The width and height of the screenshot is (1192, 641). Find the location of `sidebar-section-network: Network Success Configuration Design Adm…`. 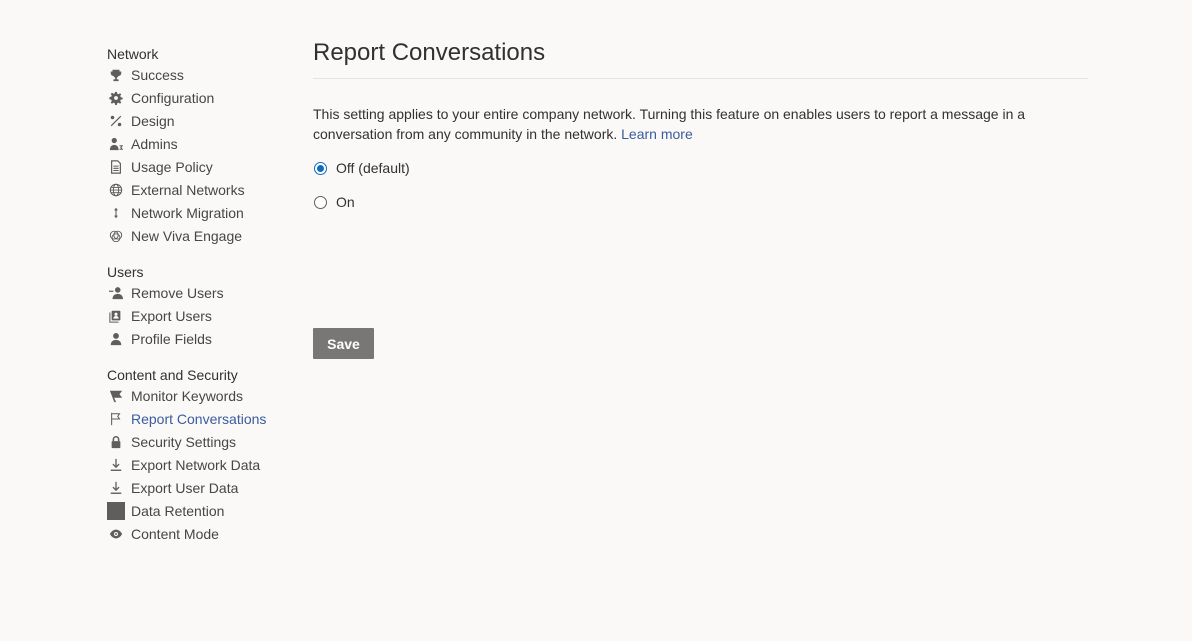

sidebar-section-network: Network Success Configuration Design Adm… is located at coordinates (202, 146).